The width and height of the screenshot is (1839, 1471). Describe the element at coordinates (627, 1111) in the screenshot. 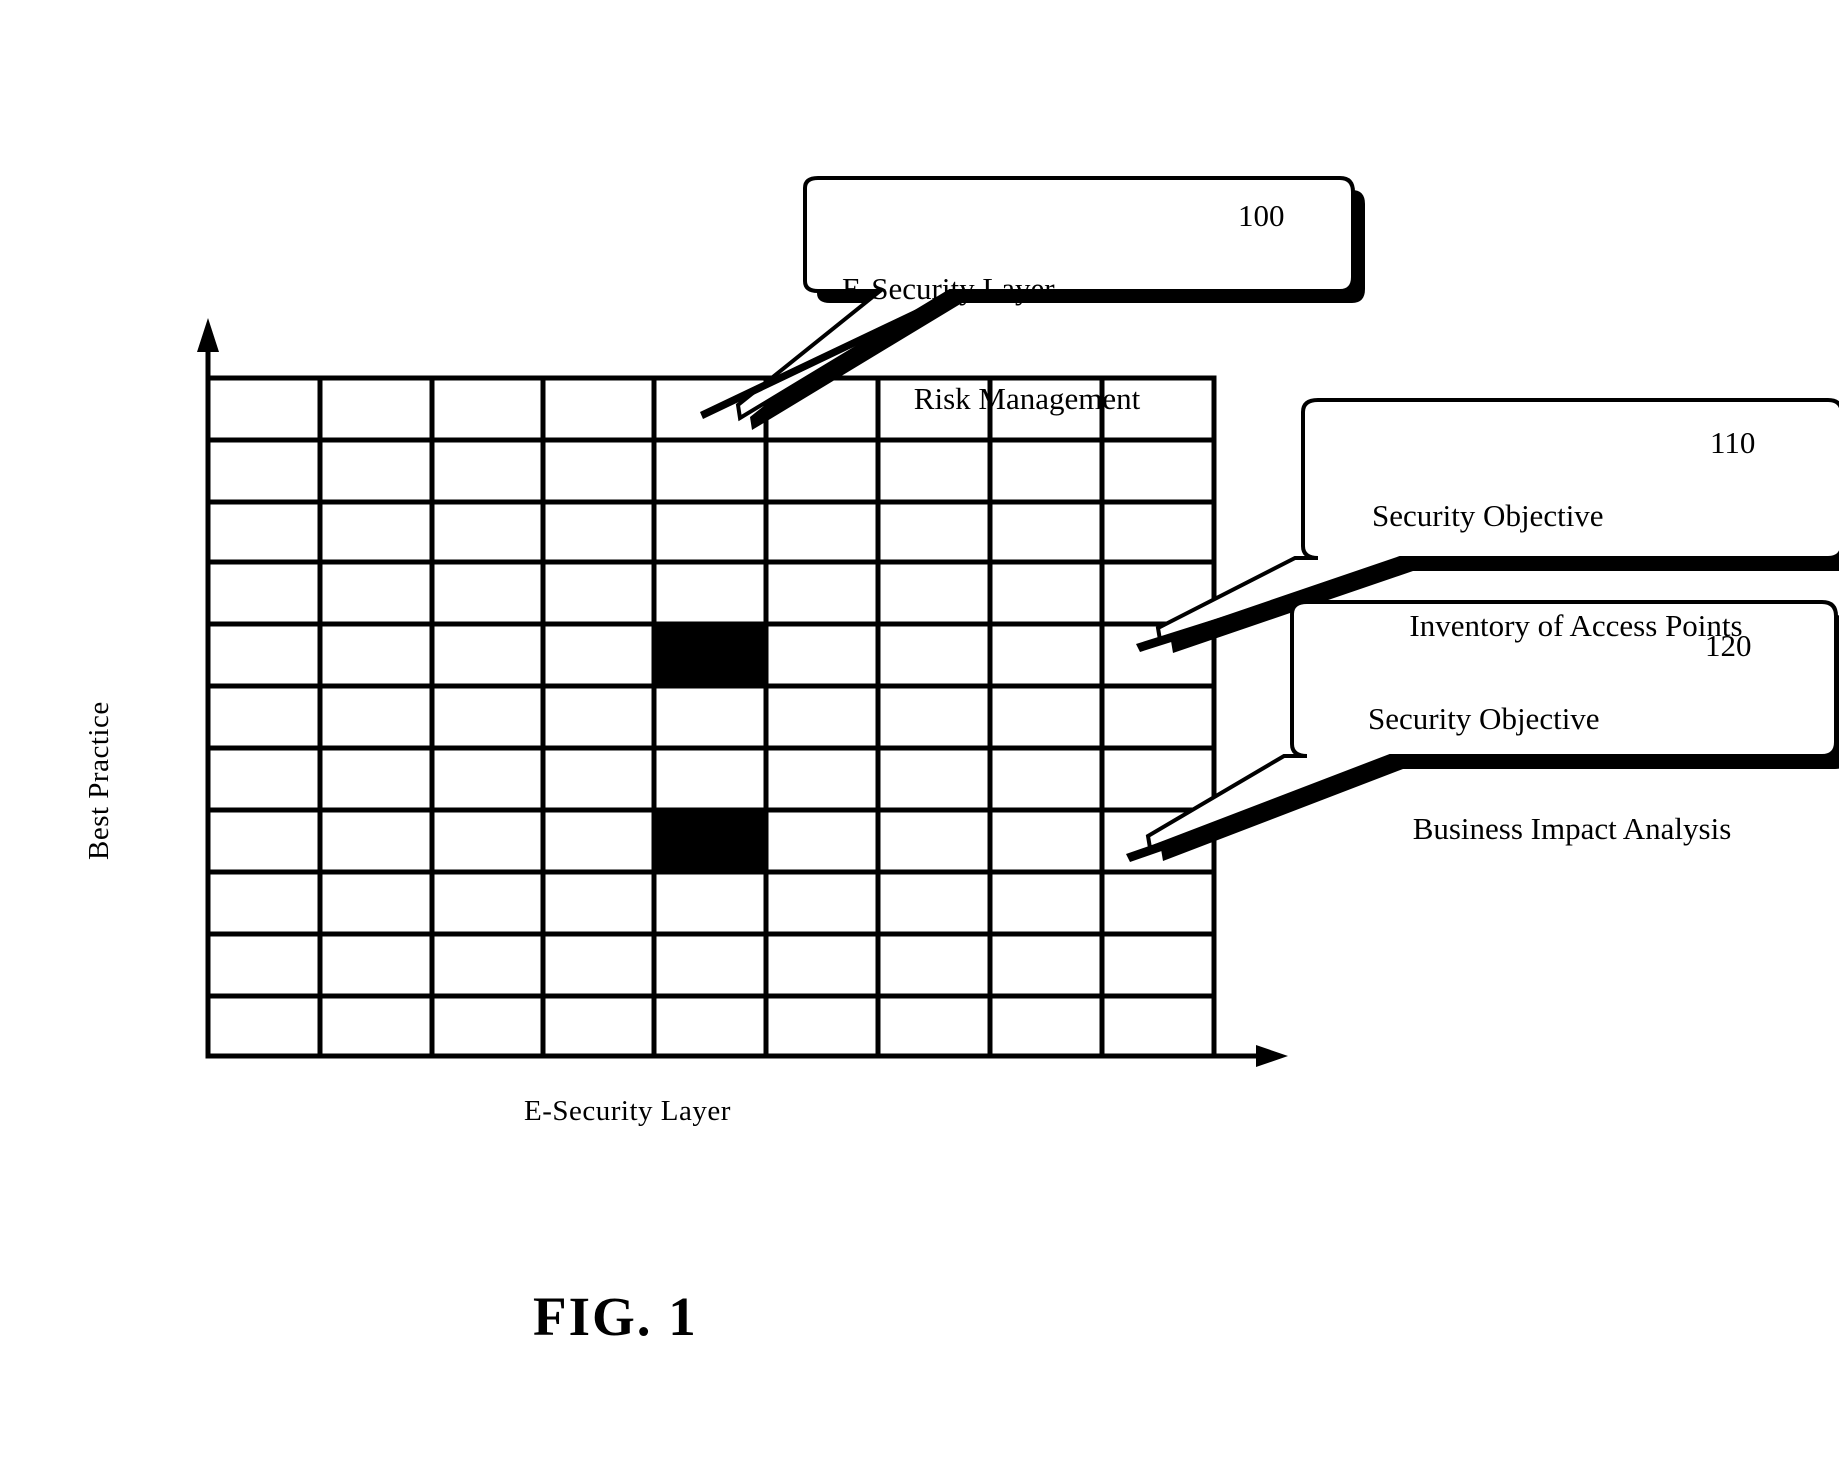

I see `x-axis-label: E-Security Layer` at that location.